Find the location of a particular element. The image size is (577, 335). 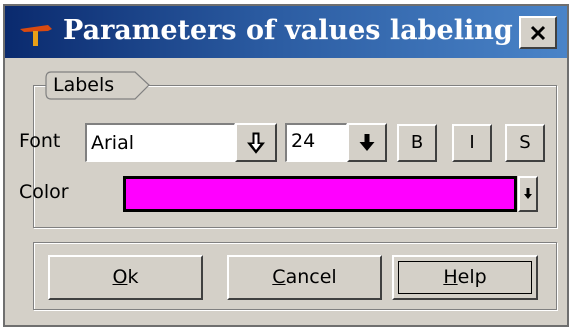

color-dropdown-button is located at coordinates (528, 194).